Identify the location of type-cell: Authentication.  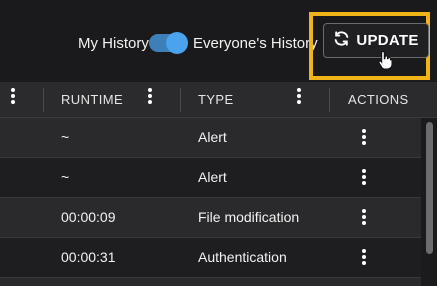
(242, 257).